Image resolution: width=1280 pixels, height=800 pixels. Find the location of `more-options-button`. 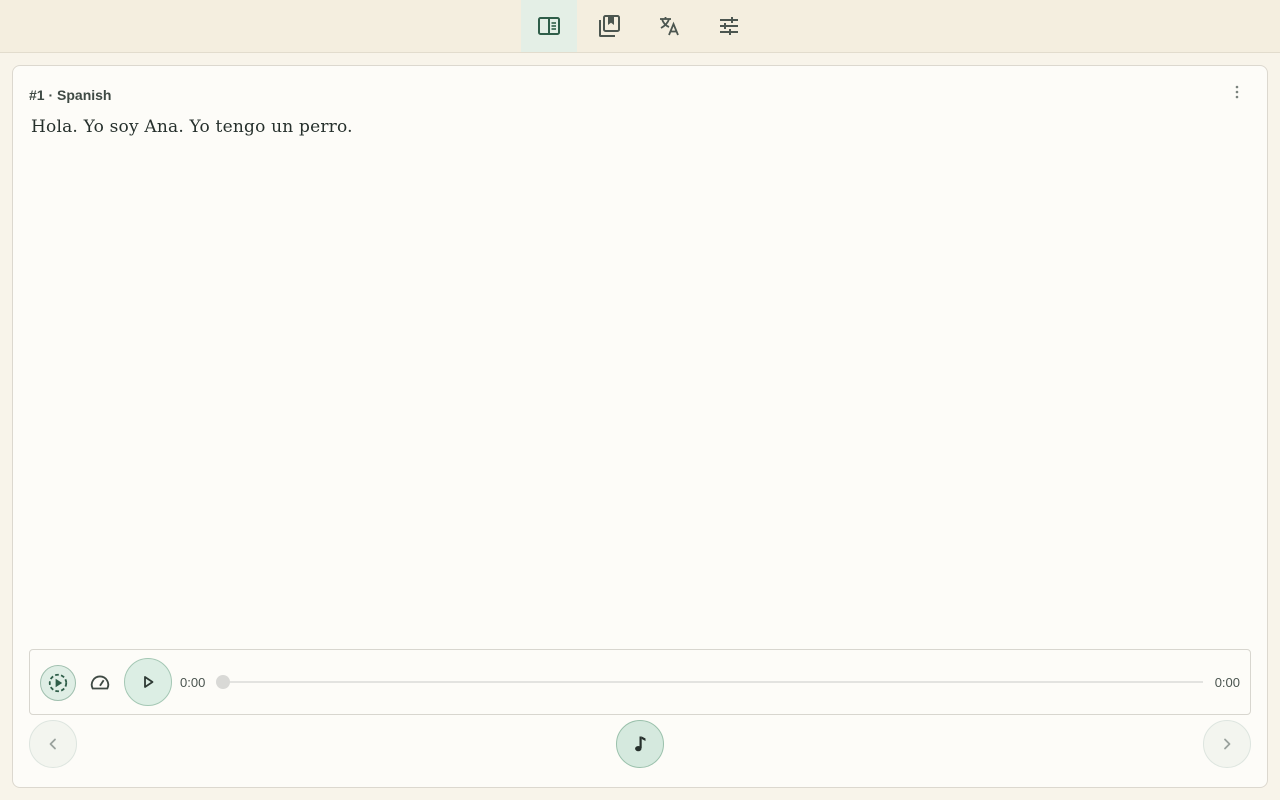

more-options-button is located at coordinates (1237, 92).